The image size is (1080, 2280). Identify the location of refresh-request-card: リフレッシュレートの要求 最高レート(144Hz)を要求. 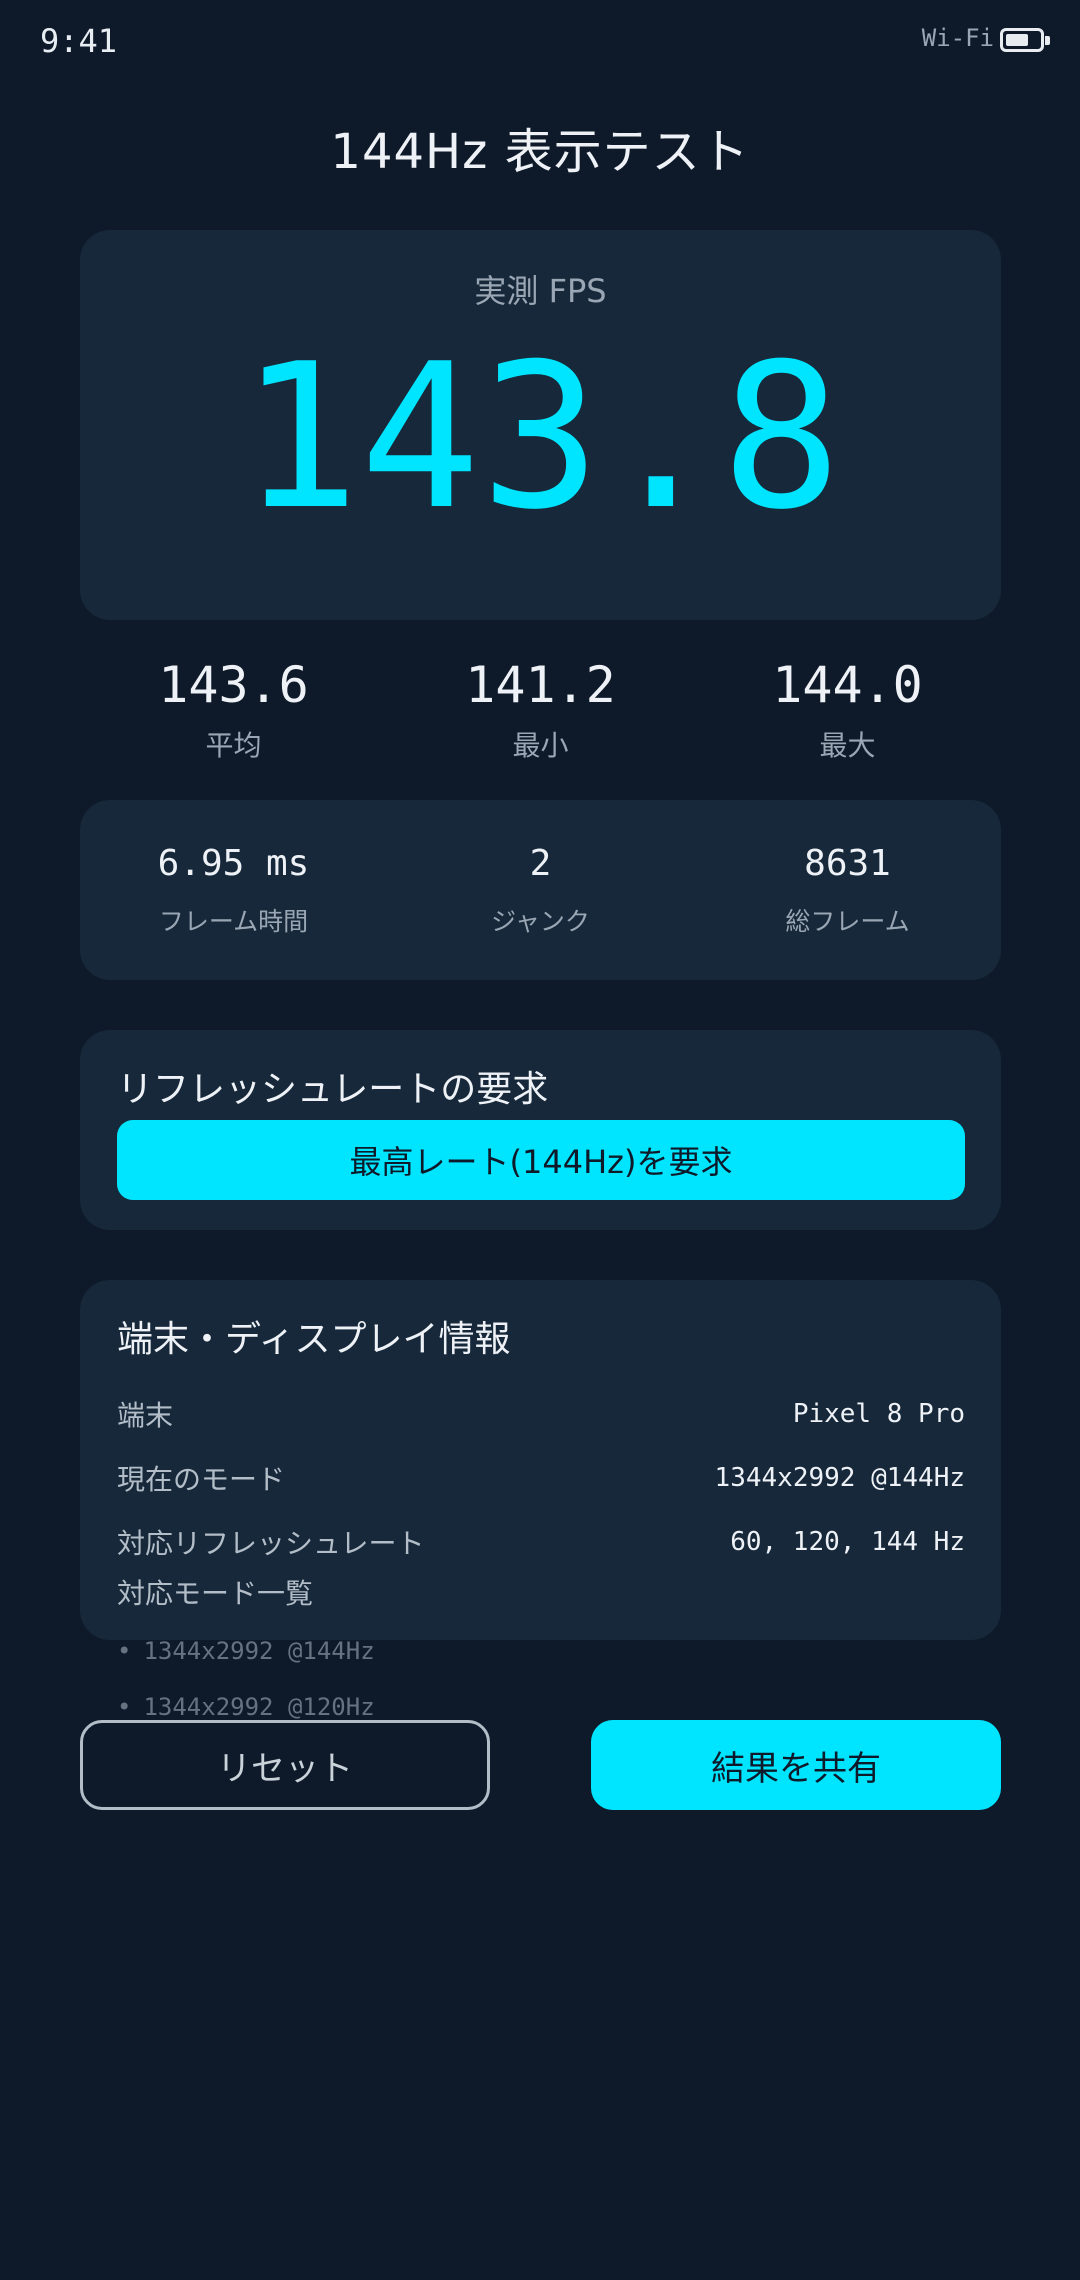
(540, 1130).